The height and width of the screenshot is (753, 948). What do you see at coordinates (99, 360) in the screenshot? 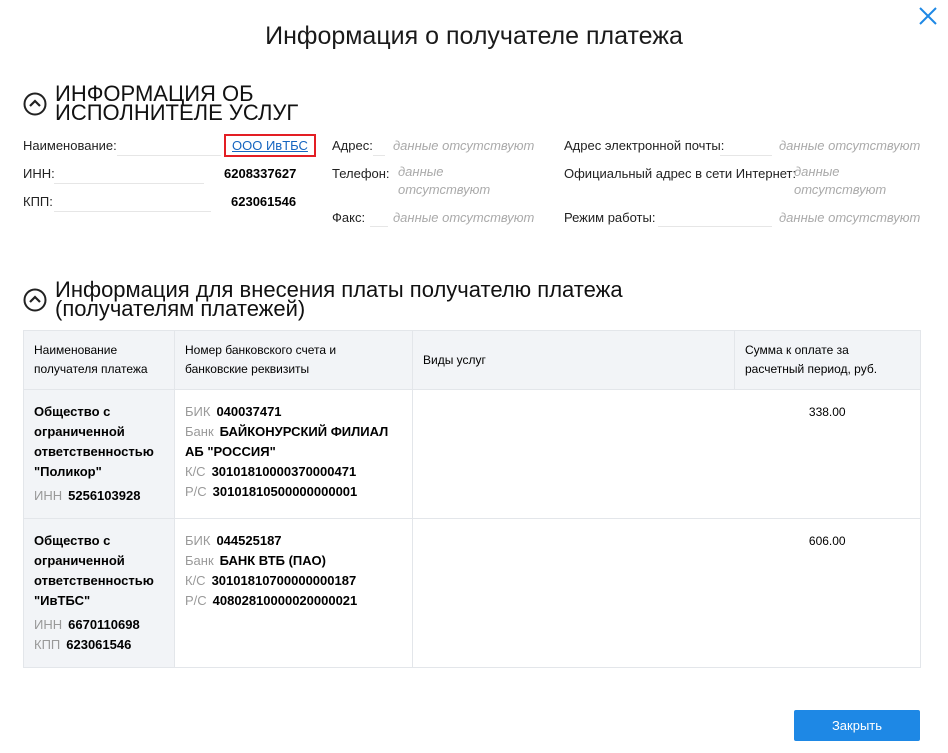
I see `column-header: Наименование получателя платежа` at bounding box center [99, 360].